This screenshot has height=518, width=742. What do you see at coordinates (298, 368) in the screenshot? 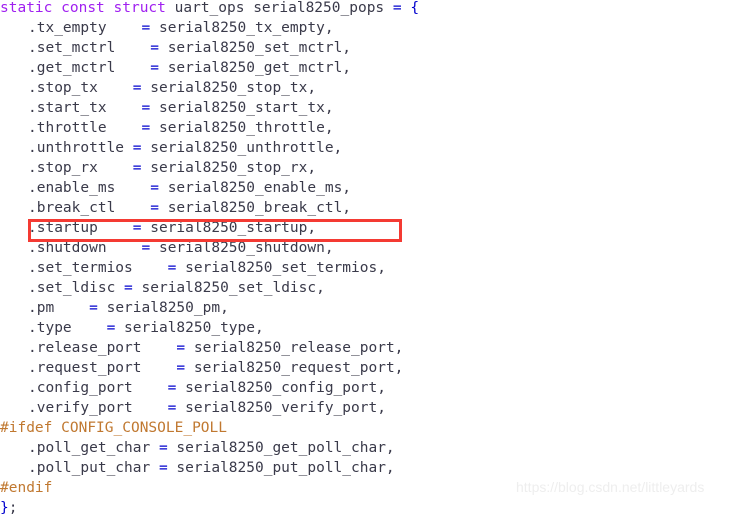
I see `code-token: serial8250_request_port,` at bounding box center [298, 368].